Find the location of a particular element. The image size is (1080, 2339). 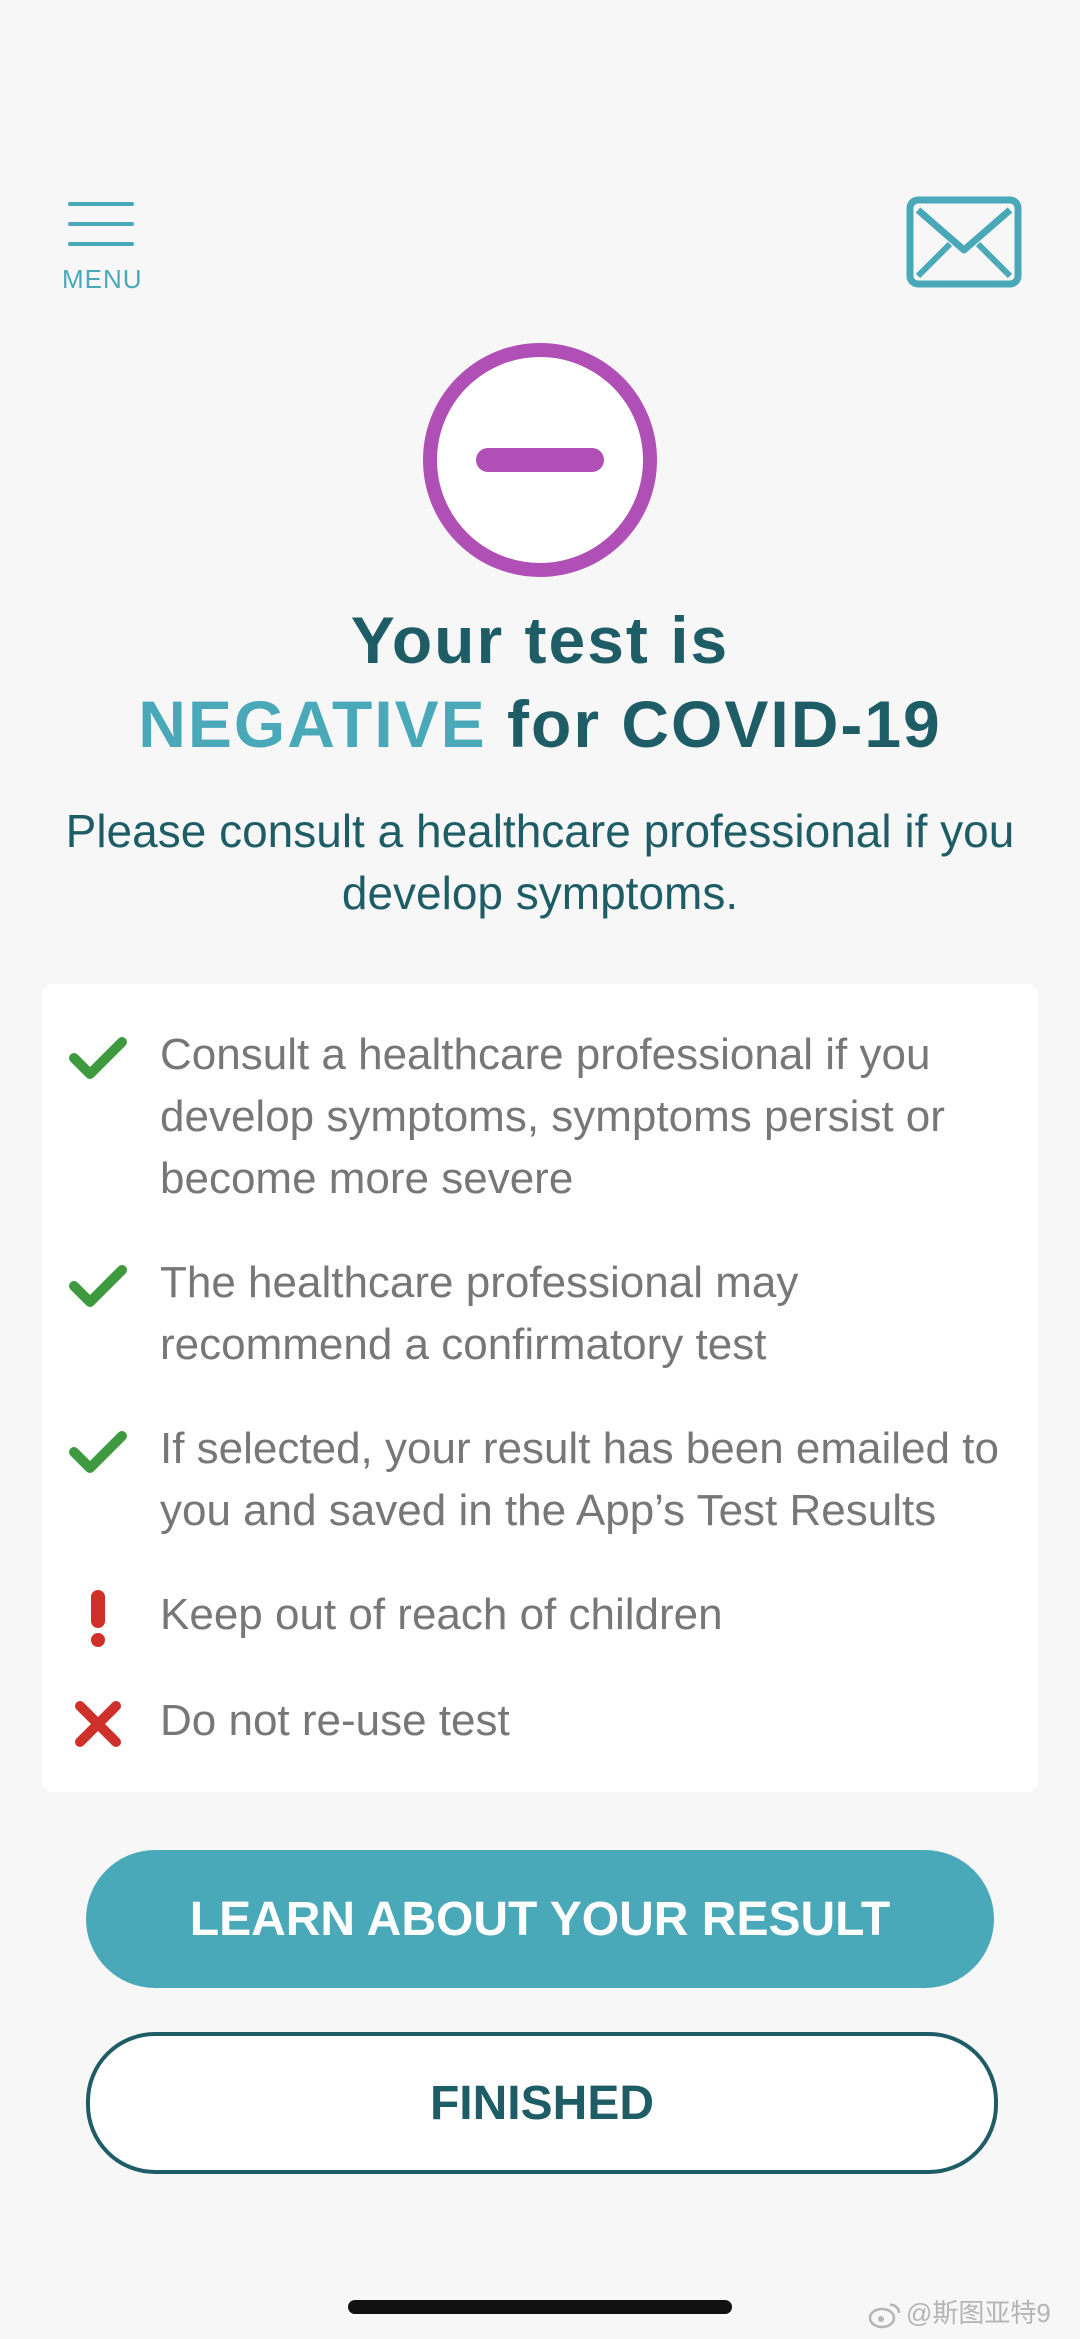

list-item-text: Do not re-use test is located at coordinates (335, 1720).